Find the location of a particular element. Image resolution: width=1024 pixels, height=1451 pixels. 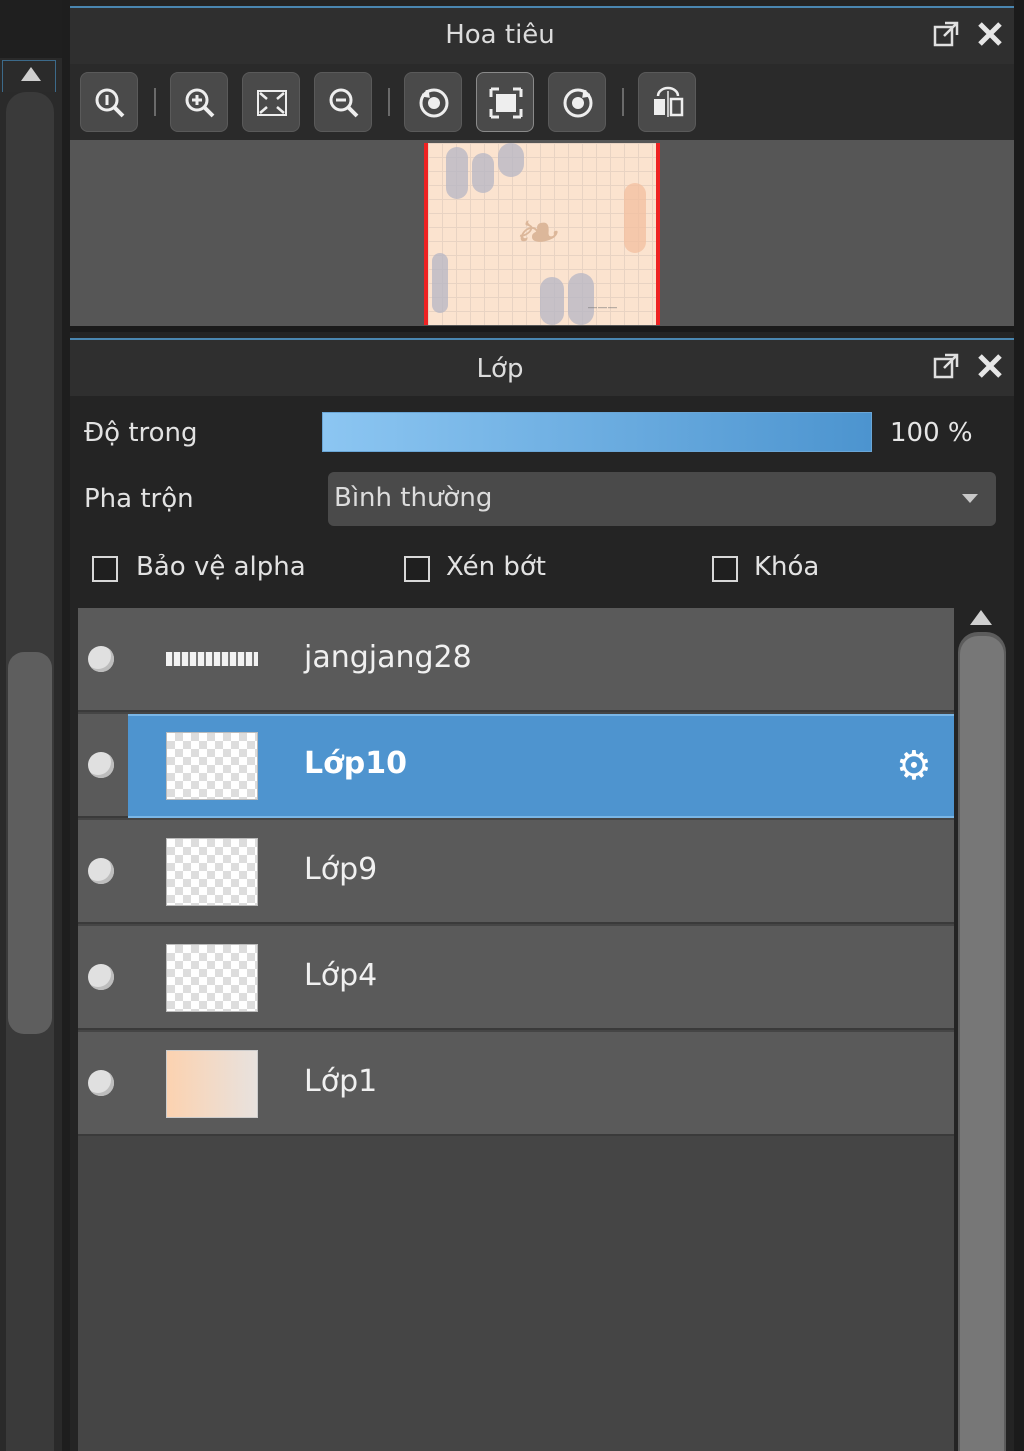

navigator-preview-area: ❧ ――― is located at coordinates (542, 233).